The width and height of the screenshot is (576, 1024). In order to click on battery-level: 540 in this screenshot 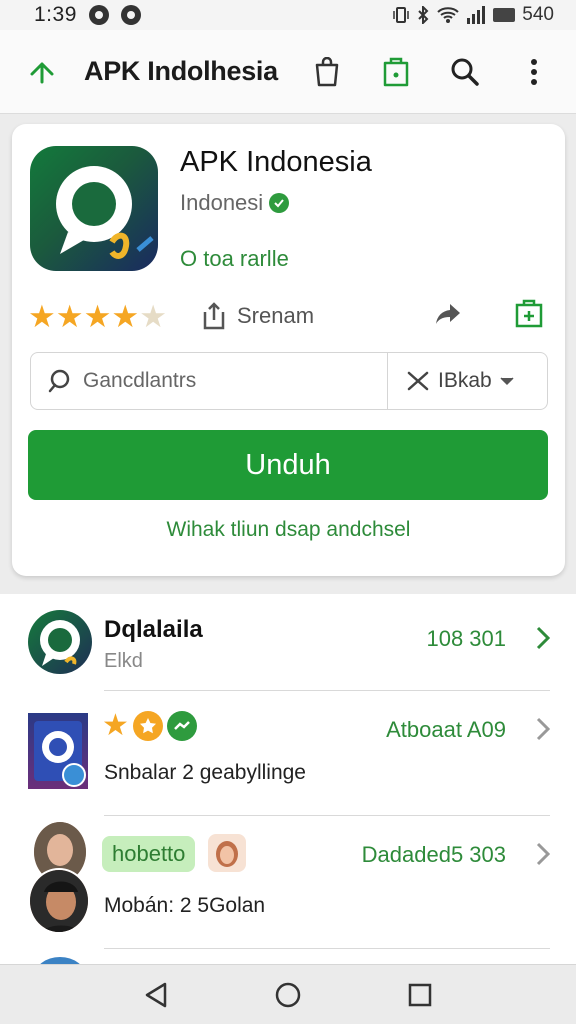, I will do `click(538, 14)`.